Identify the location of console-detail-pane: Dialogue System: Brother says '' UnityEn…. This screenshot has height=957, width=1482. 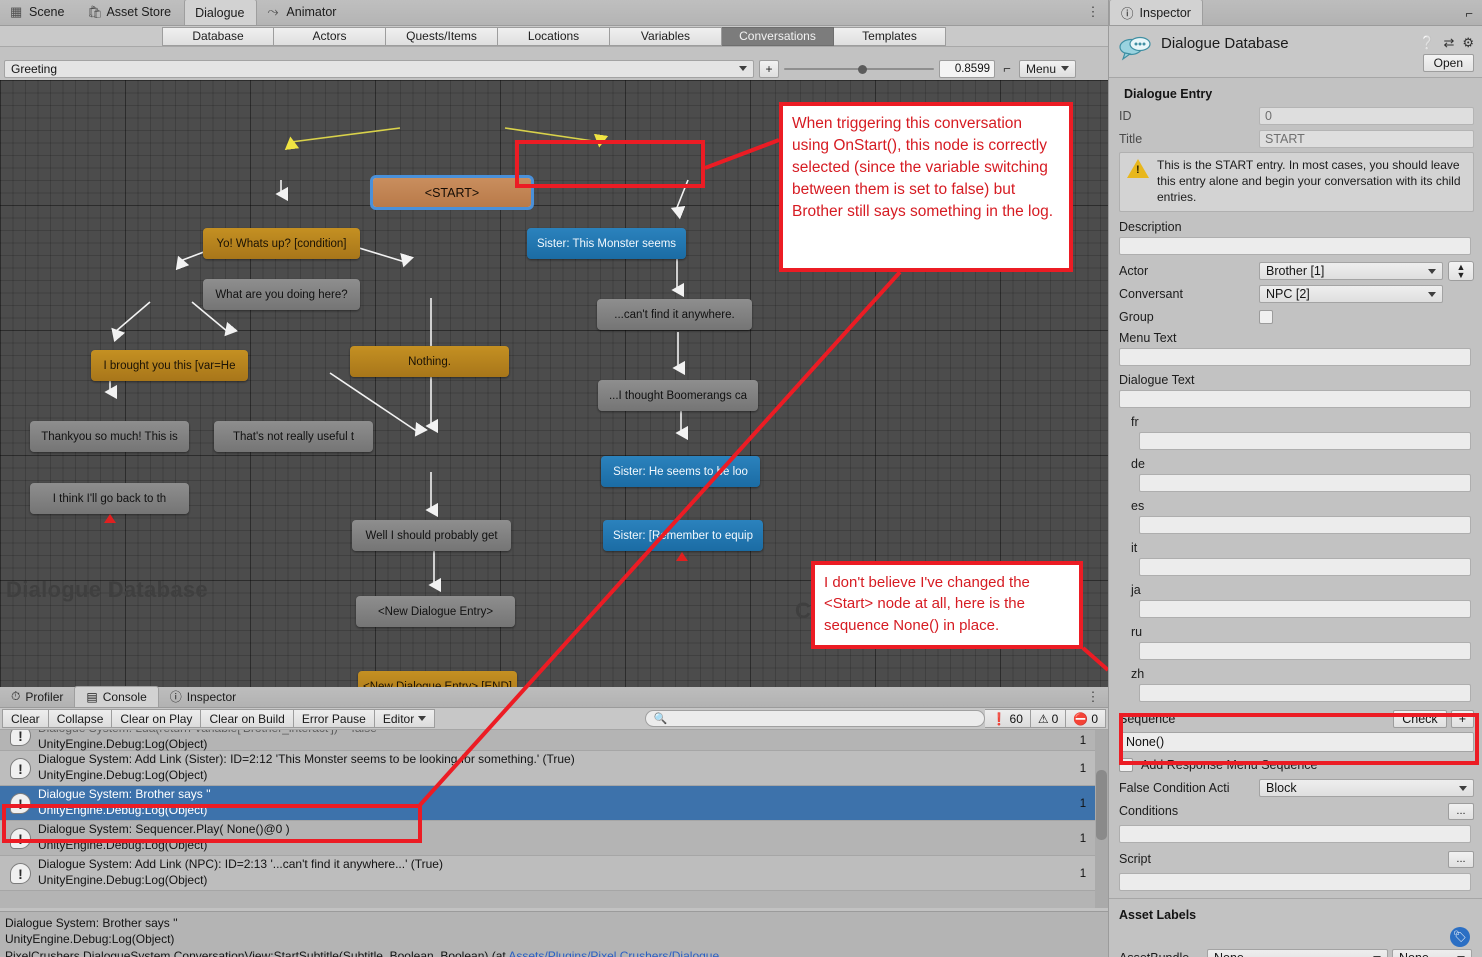
(554, 934).